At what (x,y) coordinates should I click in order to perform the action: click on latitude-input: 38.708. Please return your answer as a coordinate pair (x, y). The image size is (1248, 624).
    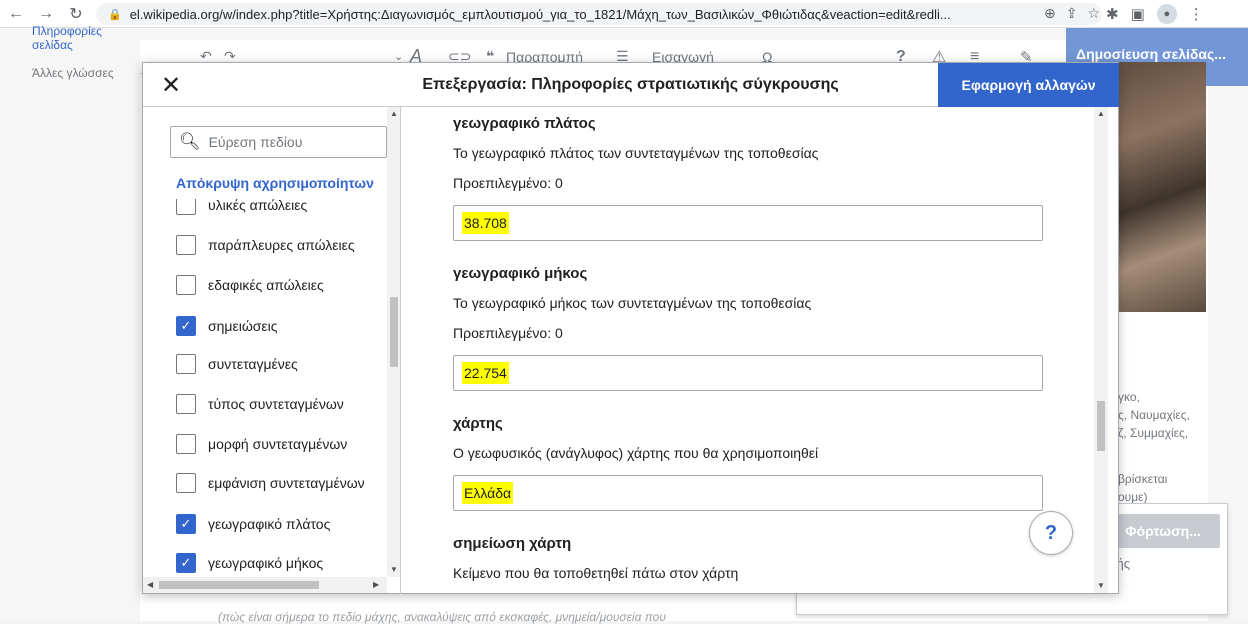
    Looking at the image, I should click on (748, 223).